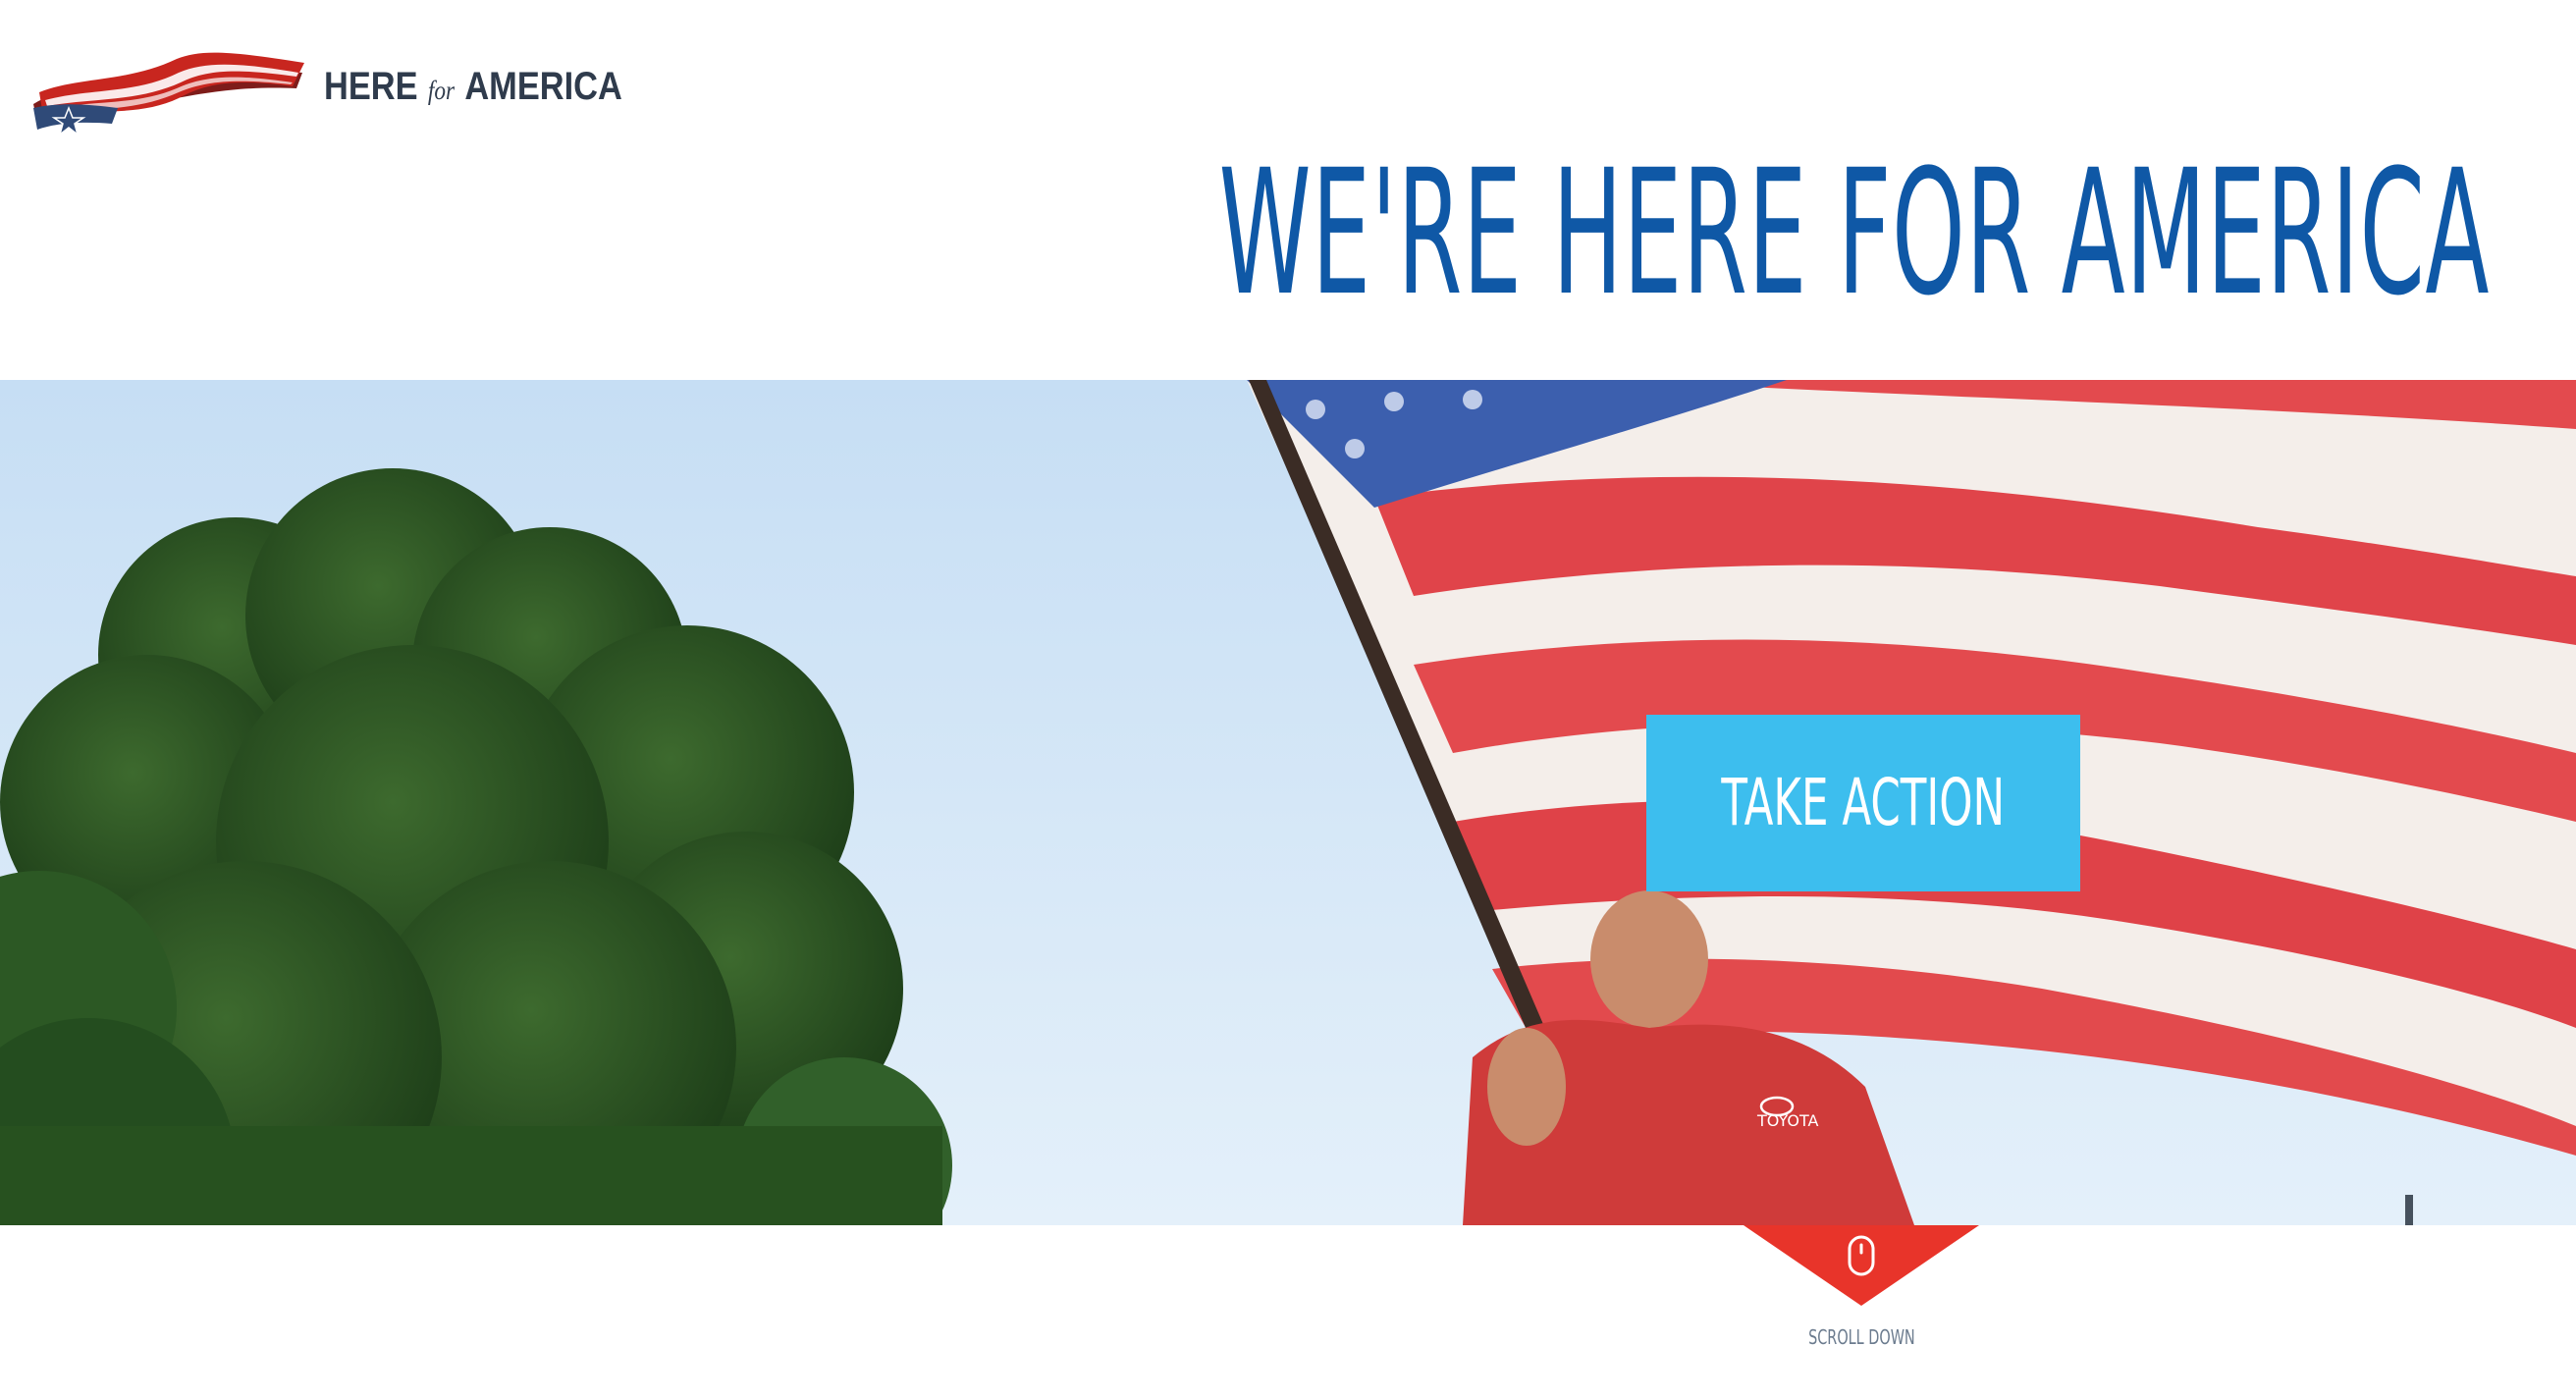 Image resolution: width=2576 pixels, height=1400 pixels. I want to click on flag-ribbon-star-icon, so click(168, 94).